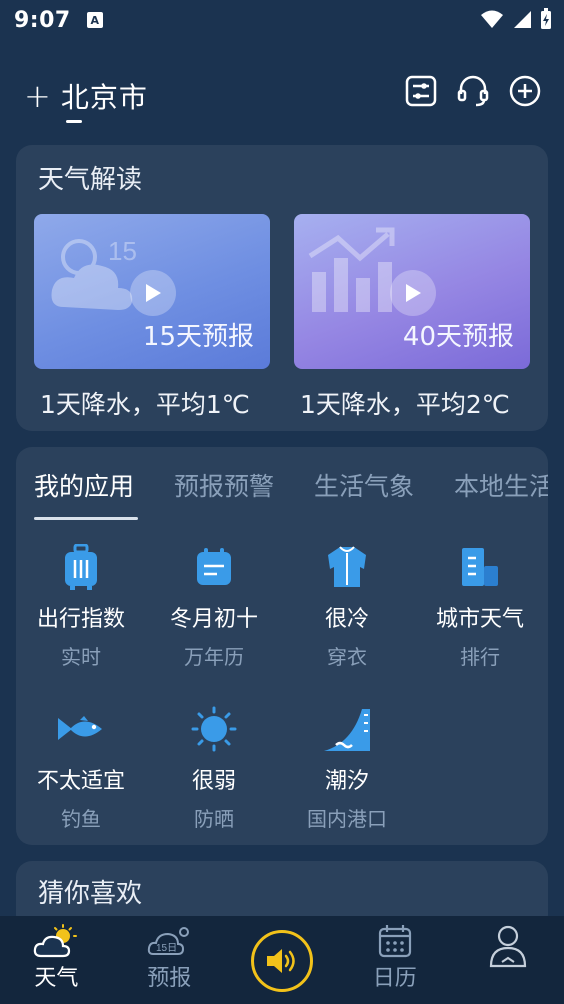 The width and height of the screenshot is (564, 1004). What do you see at coordinates (347, 819) in the screenshot?
I see `app-subtitle: 国内港口` at bounding box center [347, 819].